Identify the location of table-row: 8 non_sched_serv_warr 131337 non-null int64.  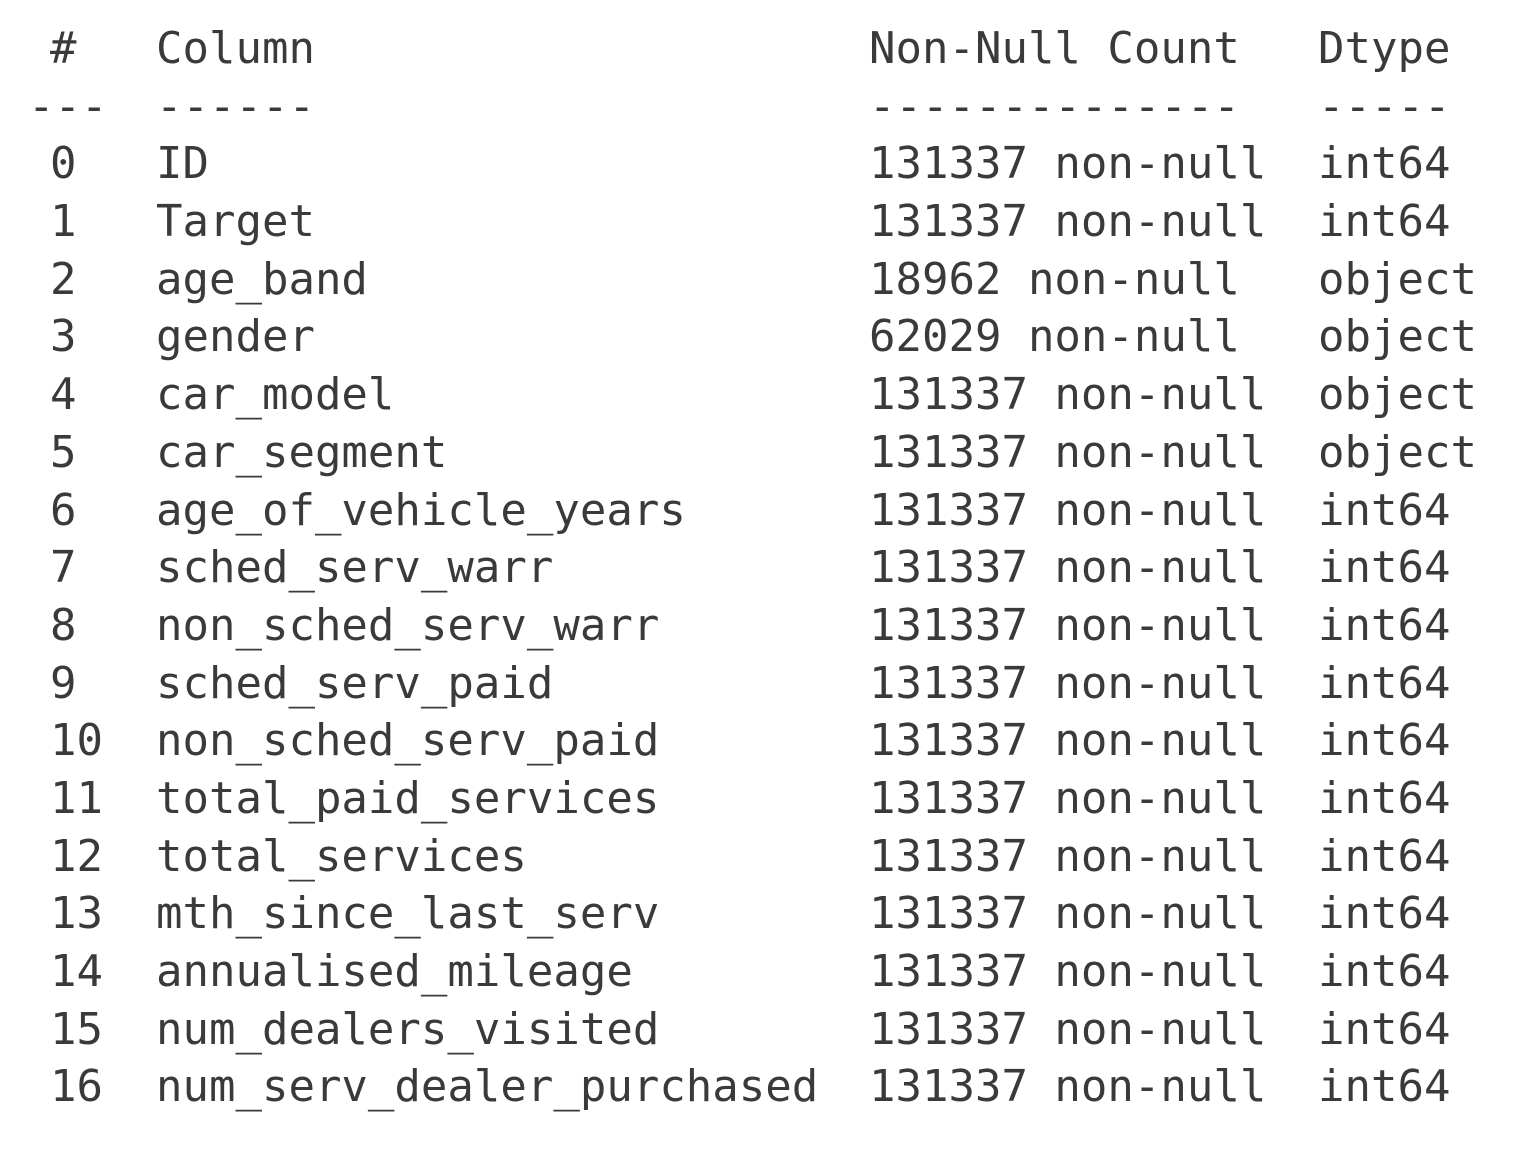
(759, 626).